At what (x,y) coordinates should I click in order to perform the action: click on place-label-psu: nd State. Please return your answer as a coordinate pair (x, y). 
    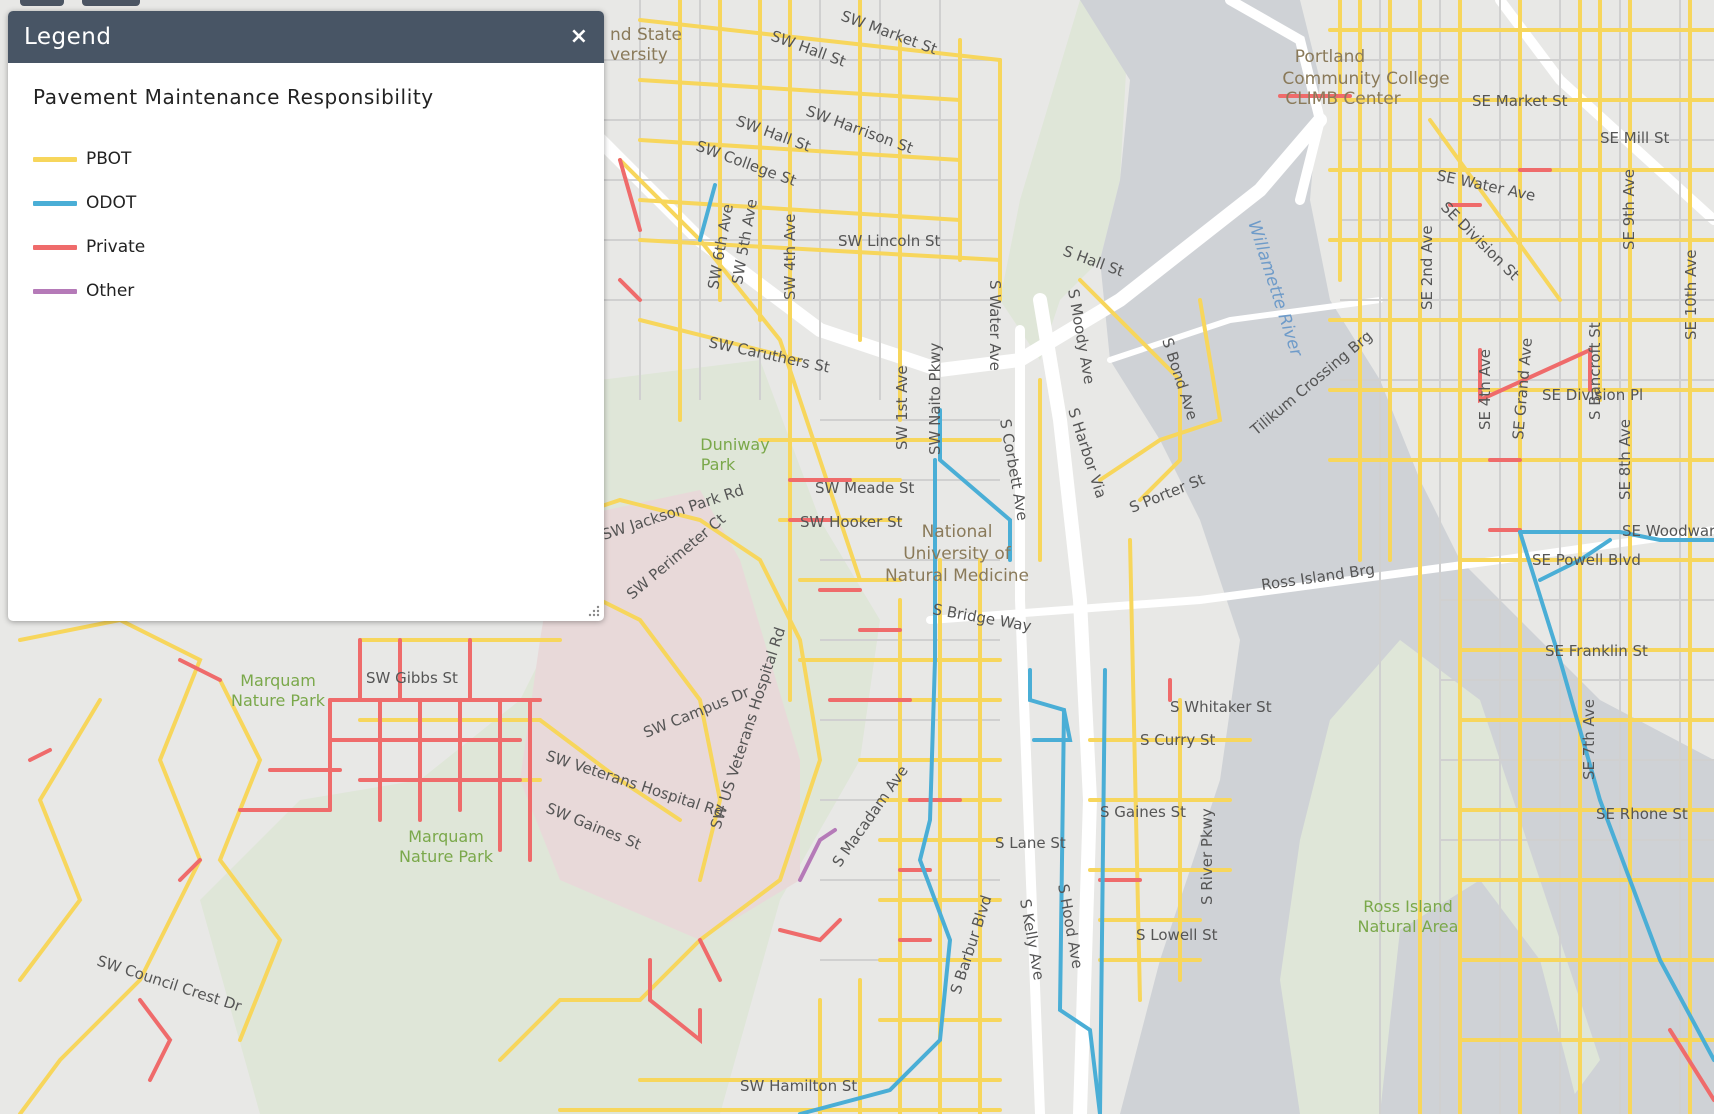
    Looking at the image, I should click on (646, 35).